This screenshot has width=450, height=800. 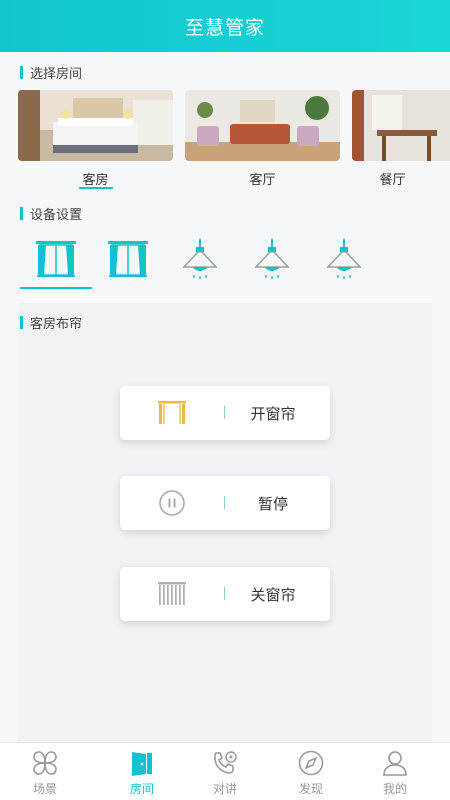 I want to click on device-selector, so click(x=225, y=261).